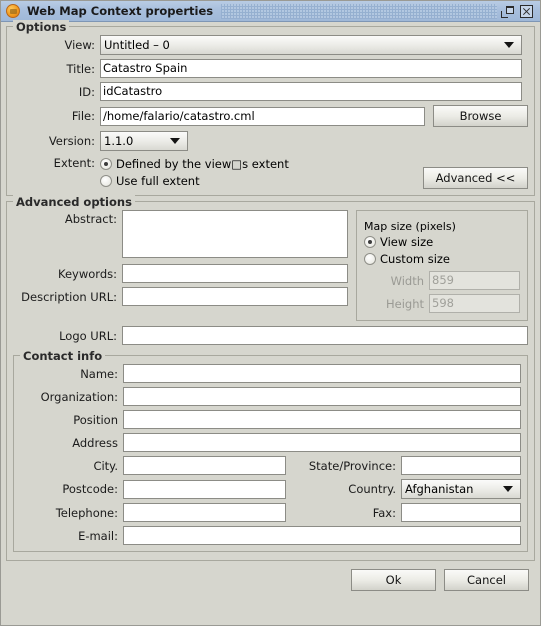 The image size is (541, 626). Describe the element at coordinates (480, 116) in the screenshot. I see `browse-button: Browse` at that location.